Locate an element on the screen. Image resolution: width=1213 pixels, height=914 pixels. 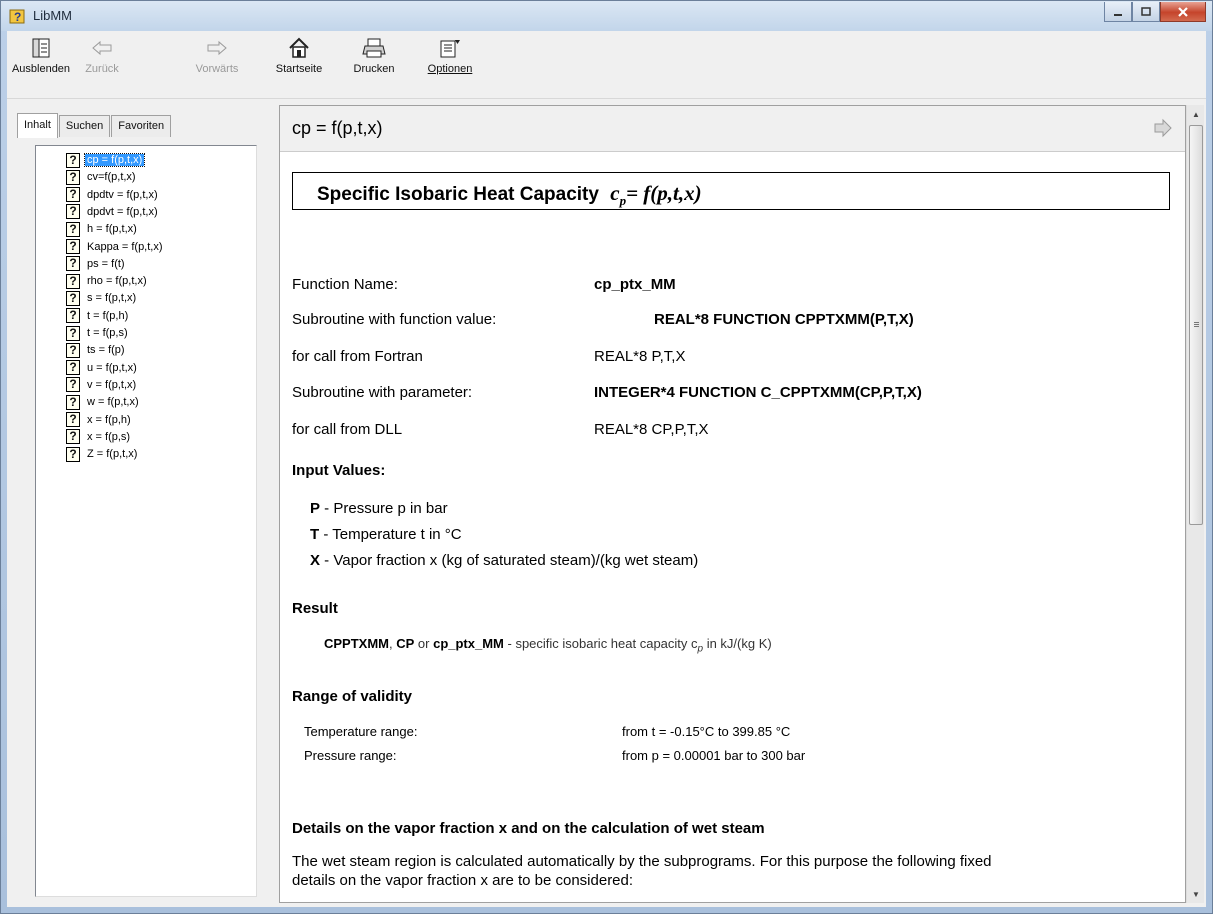
topic-title-bar: cp = f(p,t,x) is located at coordinates (732, 129).